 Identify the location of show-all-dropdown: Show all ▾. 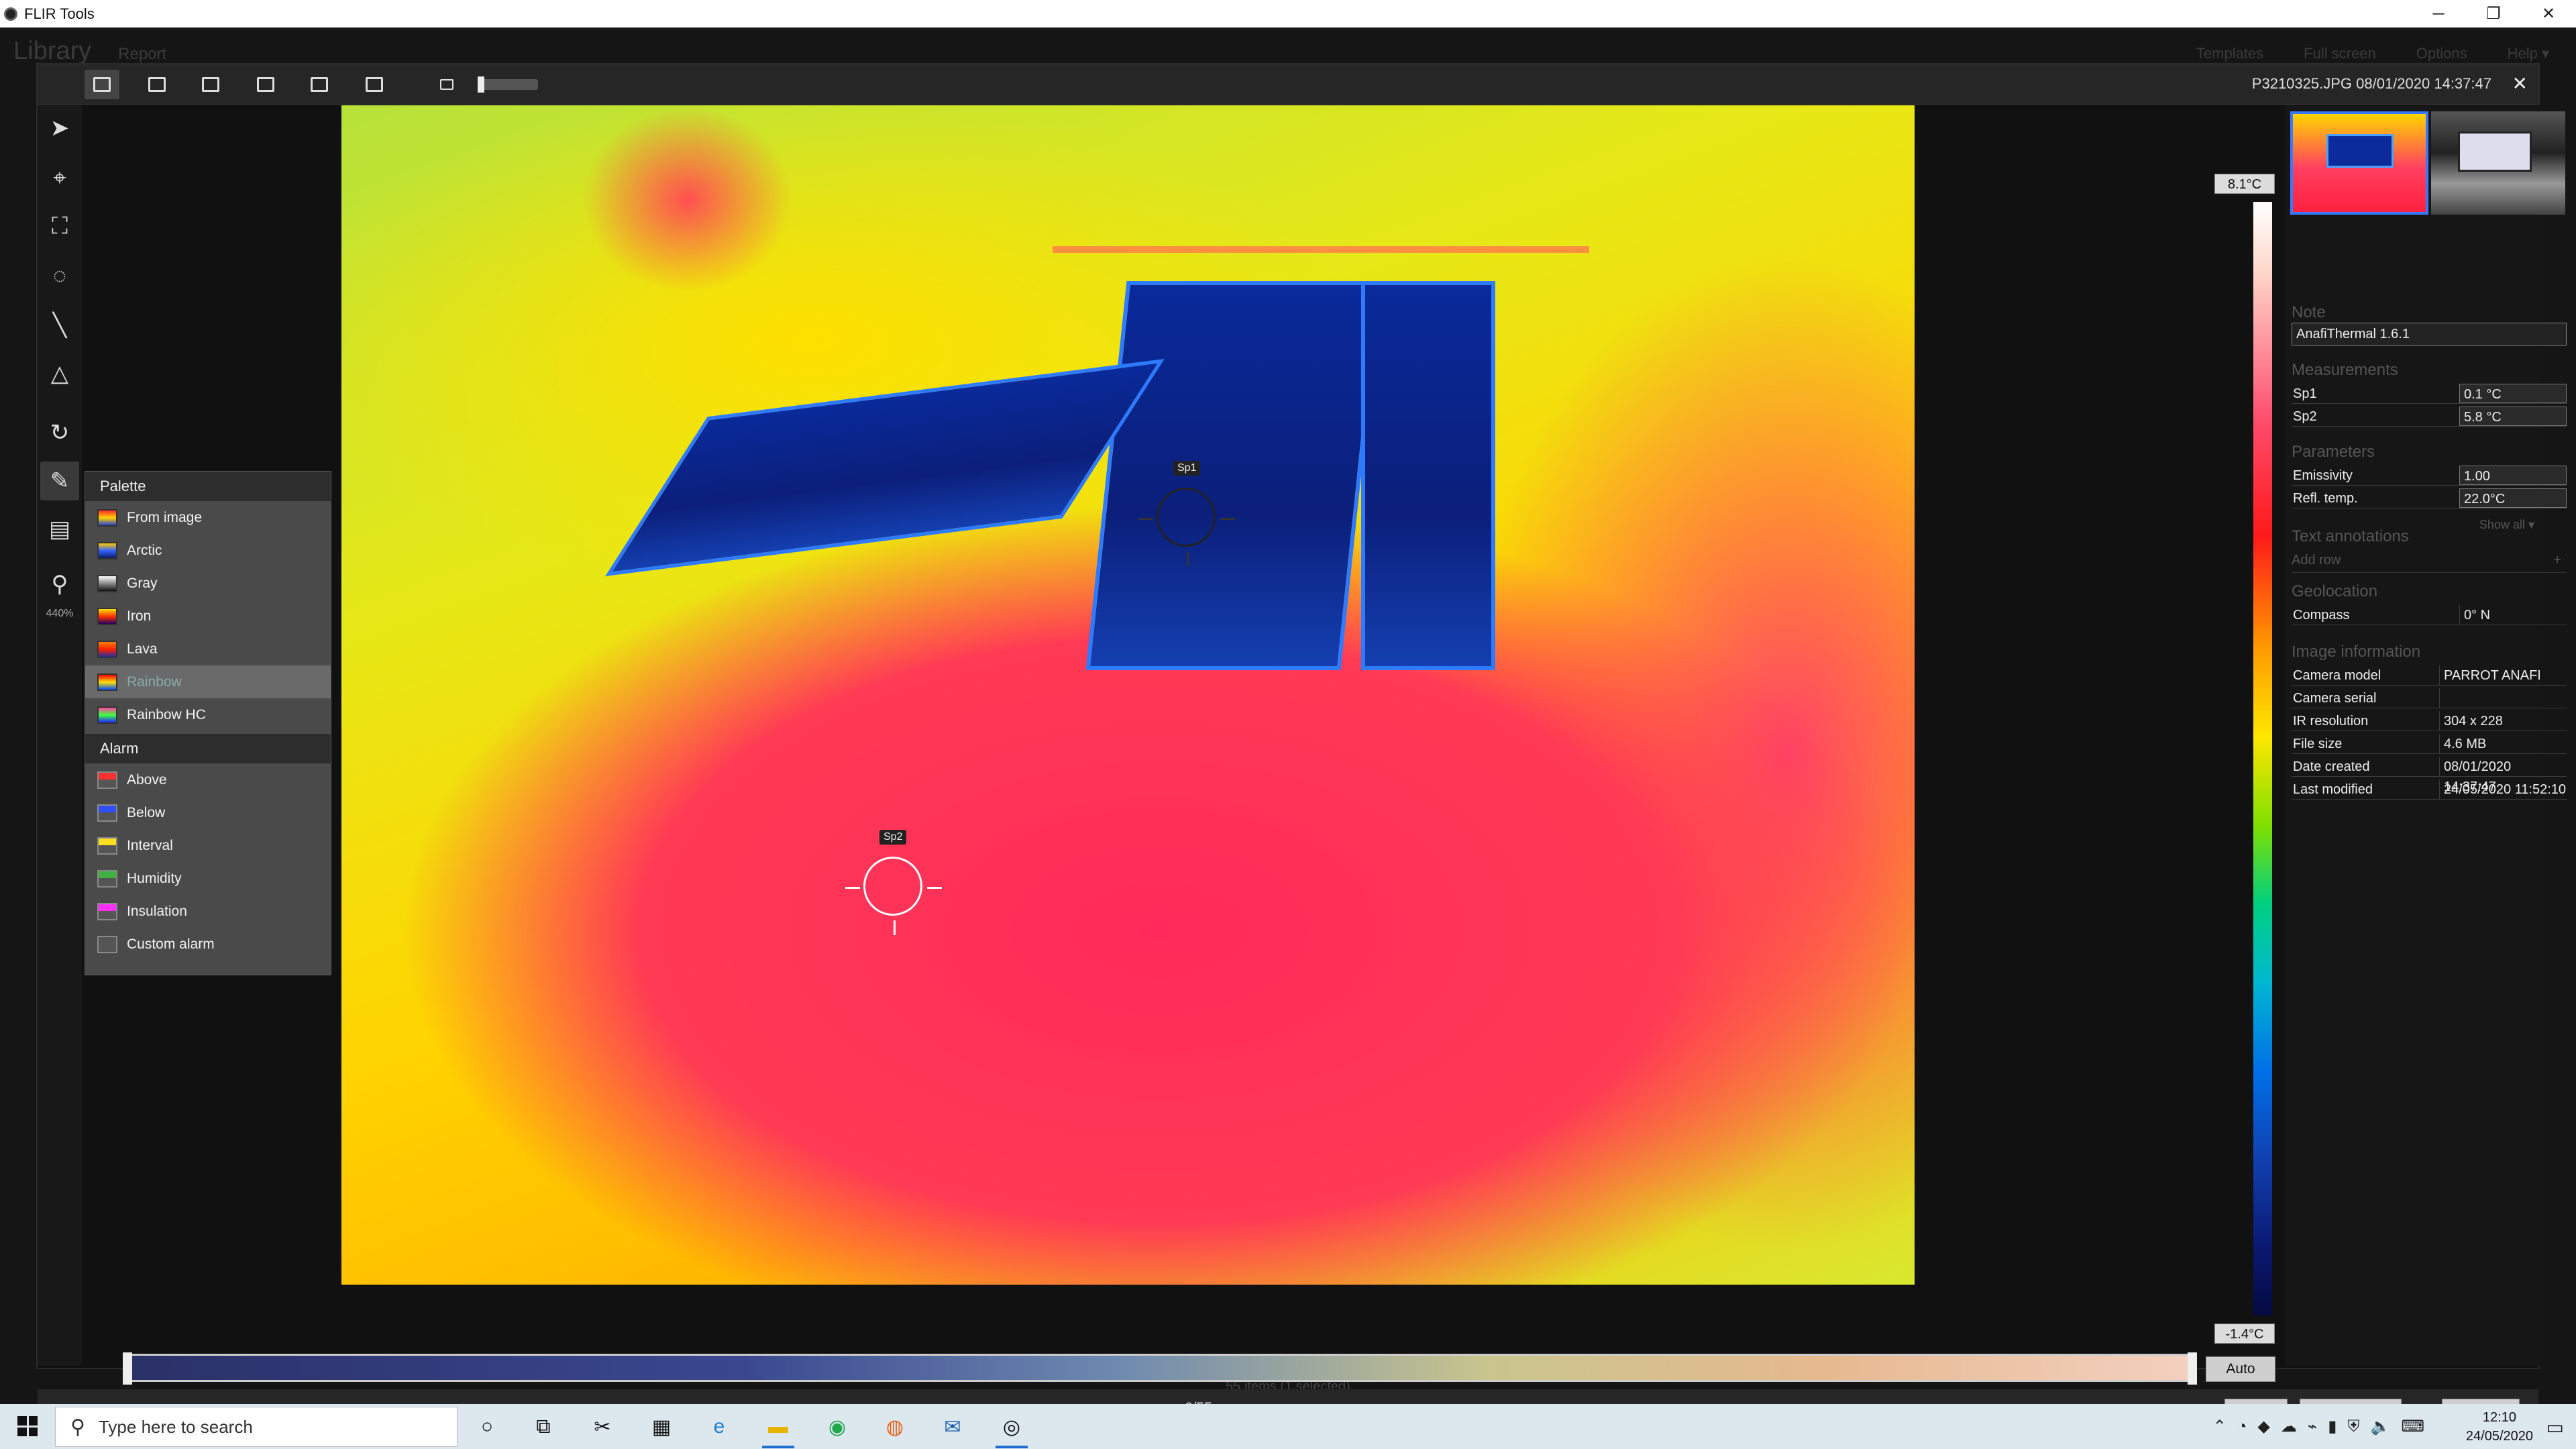
(2506, 525).